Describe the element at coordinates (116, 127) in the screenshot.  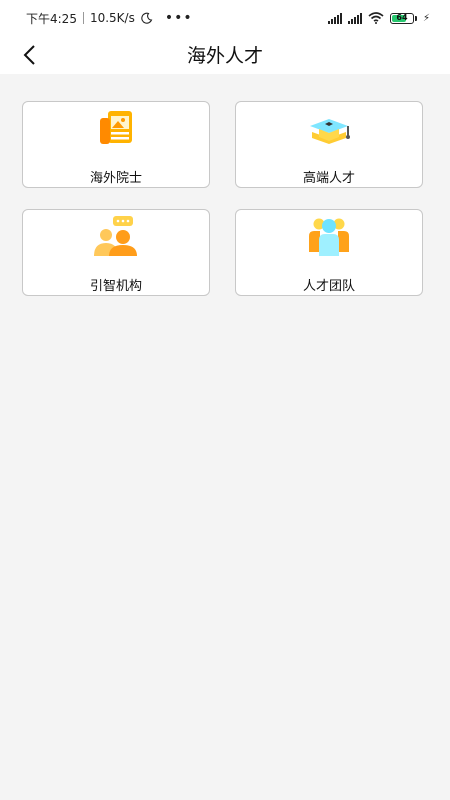
I see `newspaper-icon` at that location.